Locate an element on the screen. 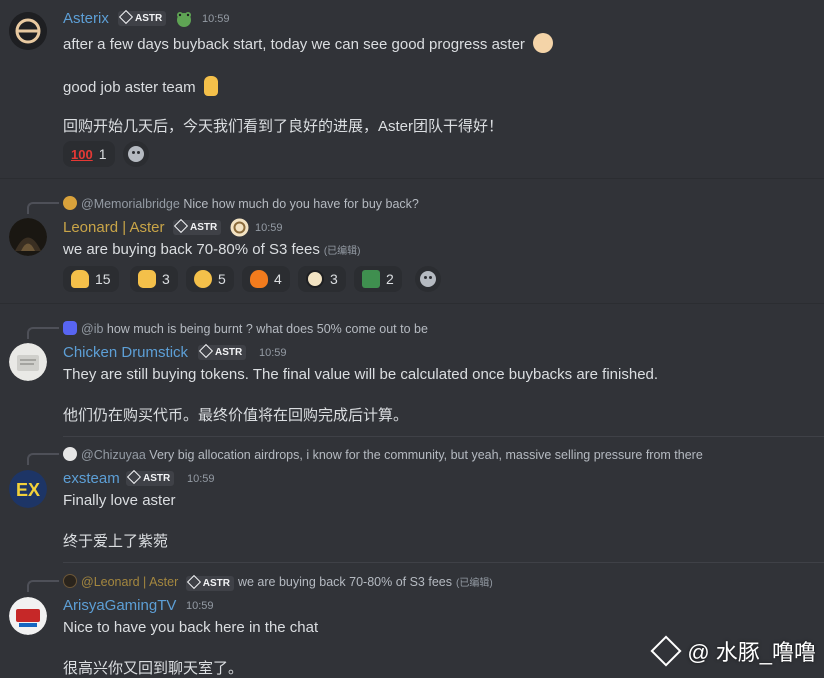 This screenshot has height=678, width=824. pinched-fingers-icon is located at coordinates (210, 86).